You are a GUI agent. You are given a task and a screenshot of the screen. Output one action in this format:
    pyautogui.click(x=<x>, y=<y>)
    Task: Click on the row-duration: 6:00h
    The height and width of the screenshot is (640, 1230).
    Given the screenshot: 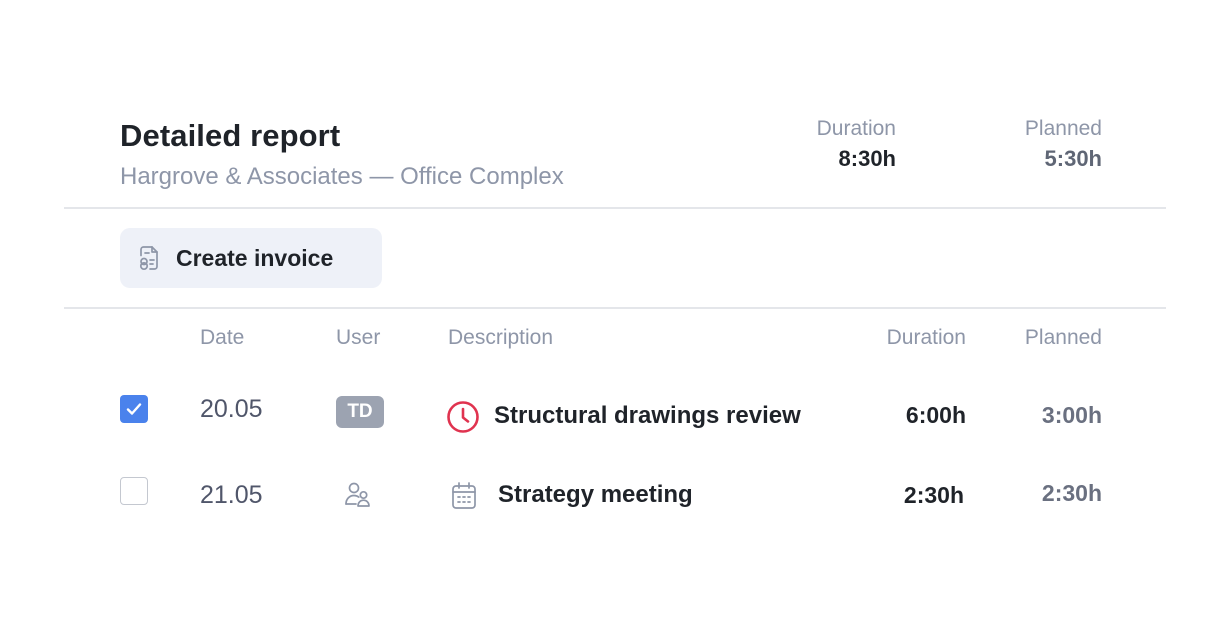 What is the action you would take?
    pyautogui.click(x=935, y=415)
    